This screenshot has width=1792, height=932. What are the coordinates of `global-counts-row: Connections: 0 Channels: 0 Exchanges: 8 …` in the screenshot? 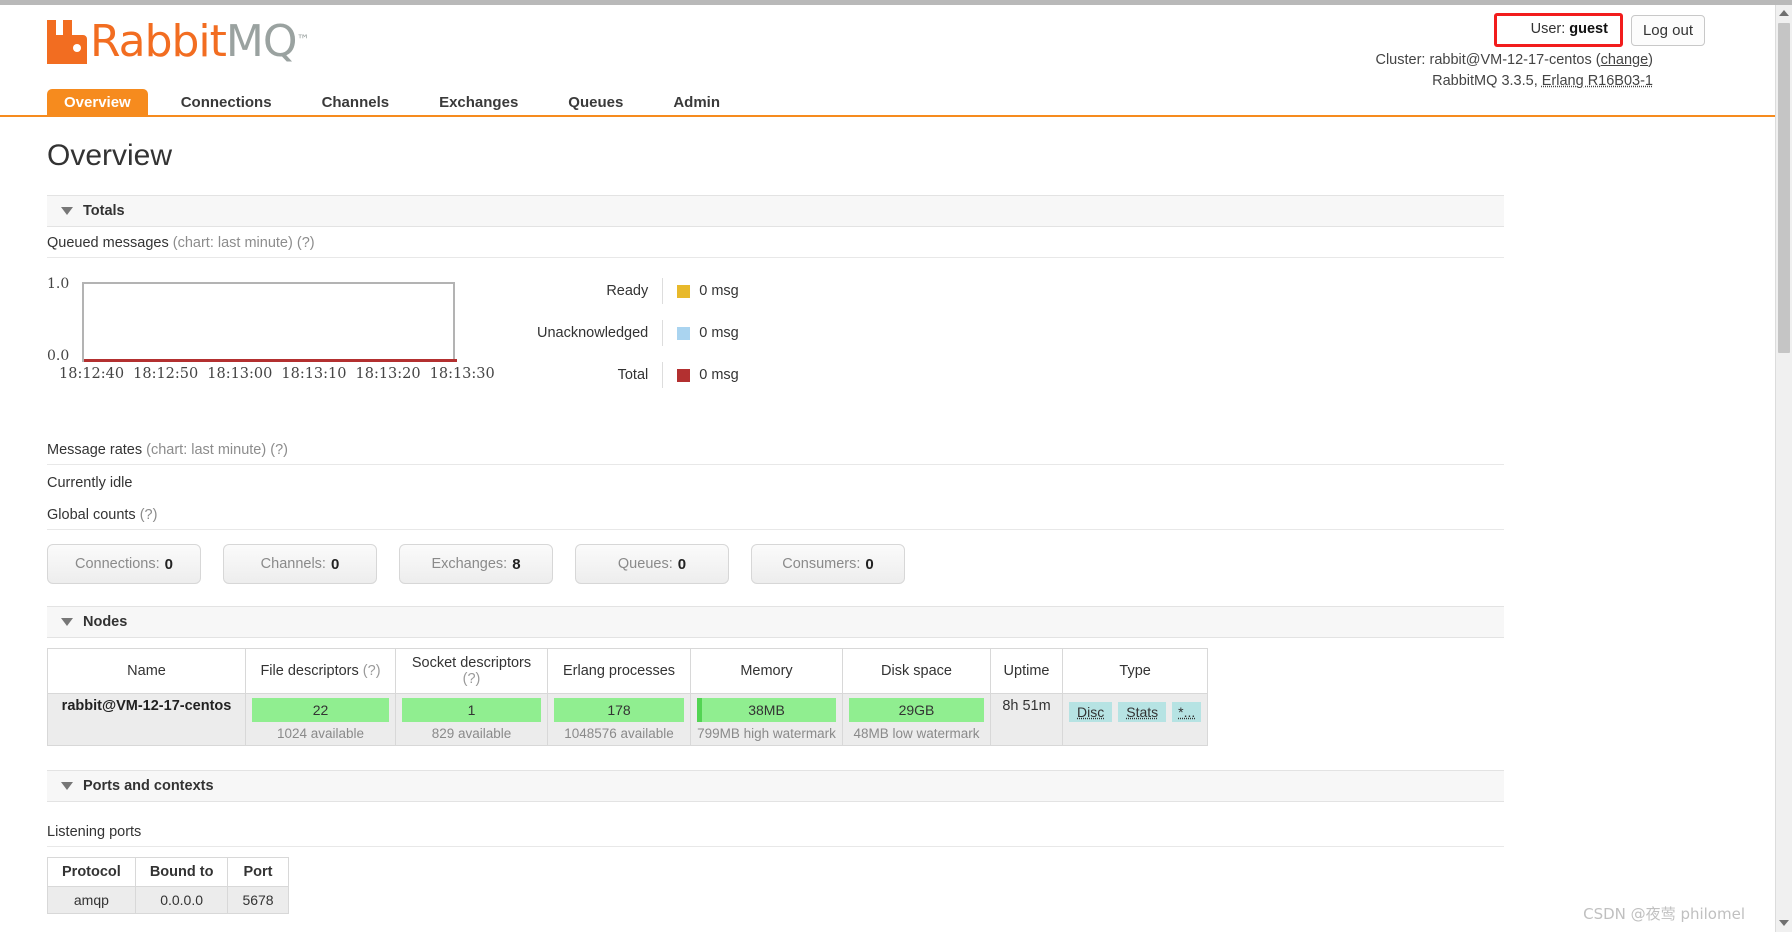 It's located at (887, 564).